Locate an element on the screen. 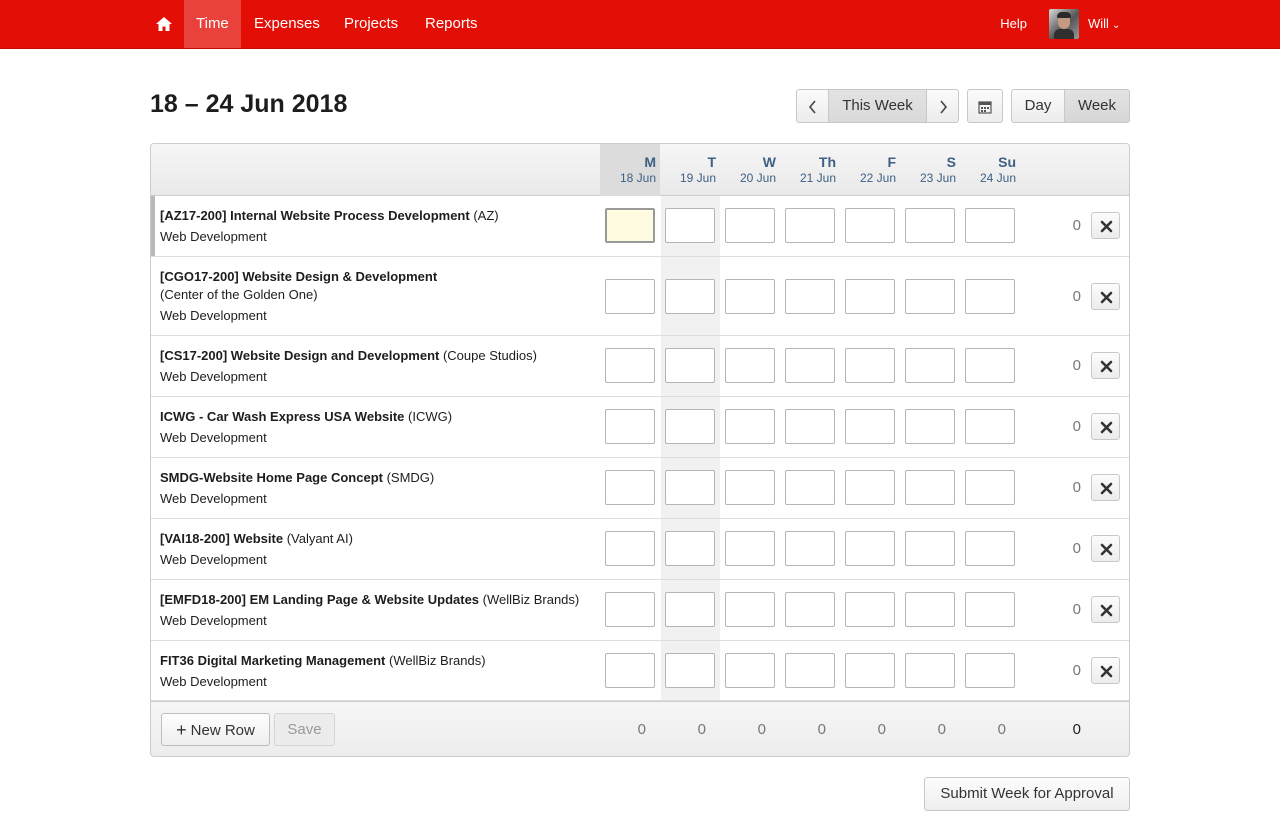 Image resolution: width=1280 pixels, height=822 pixels. client-name: (Coupe Studios) is located at coordinates (489, 355).